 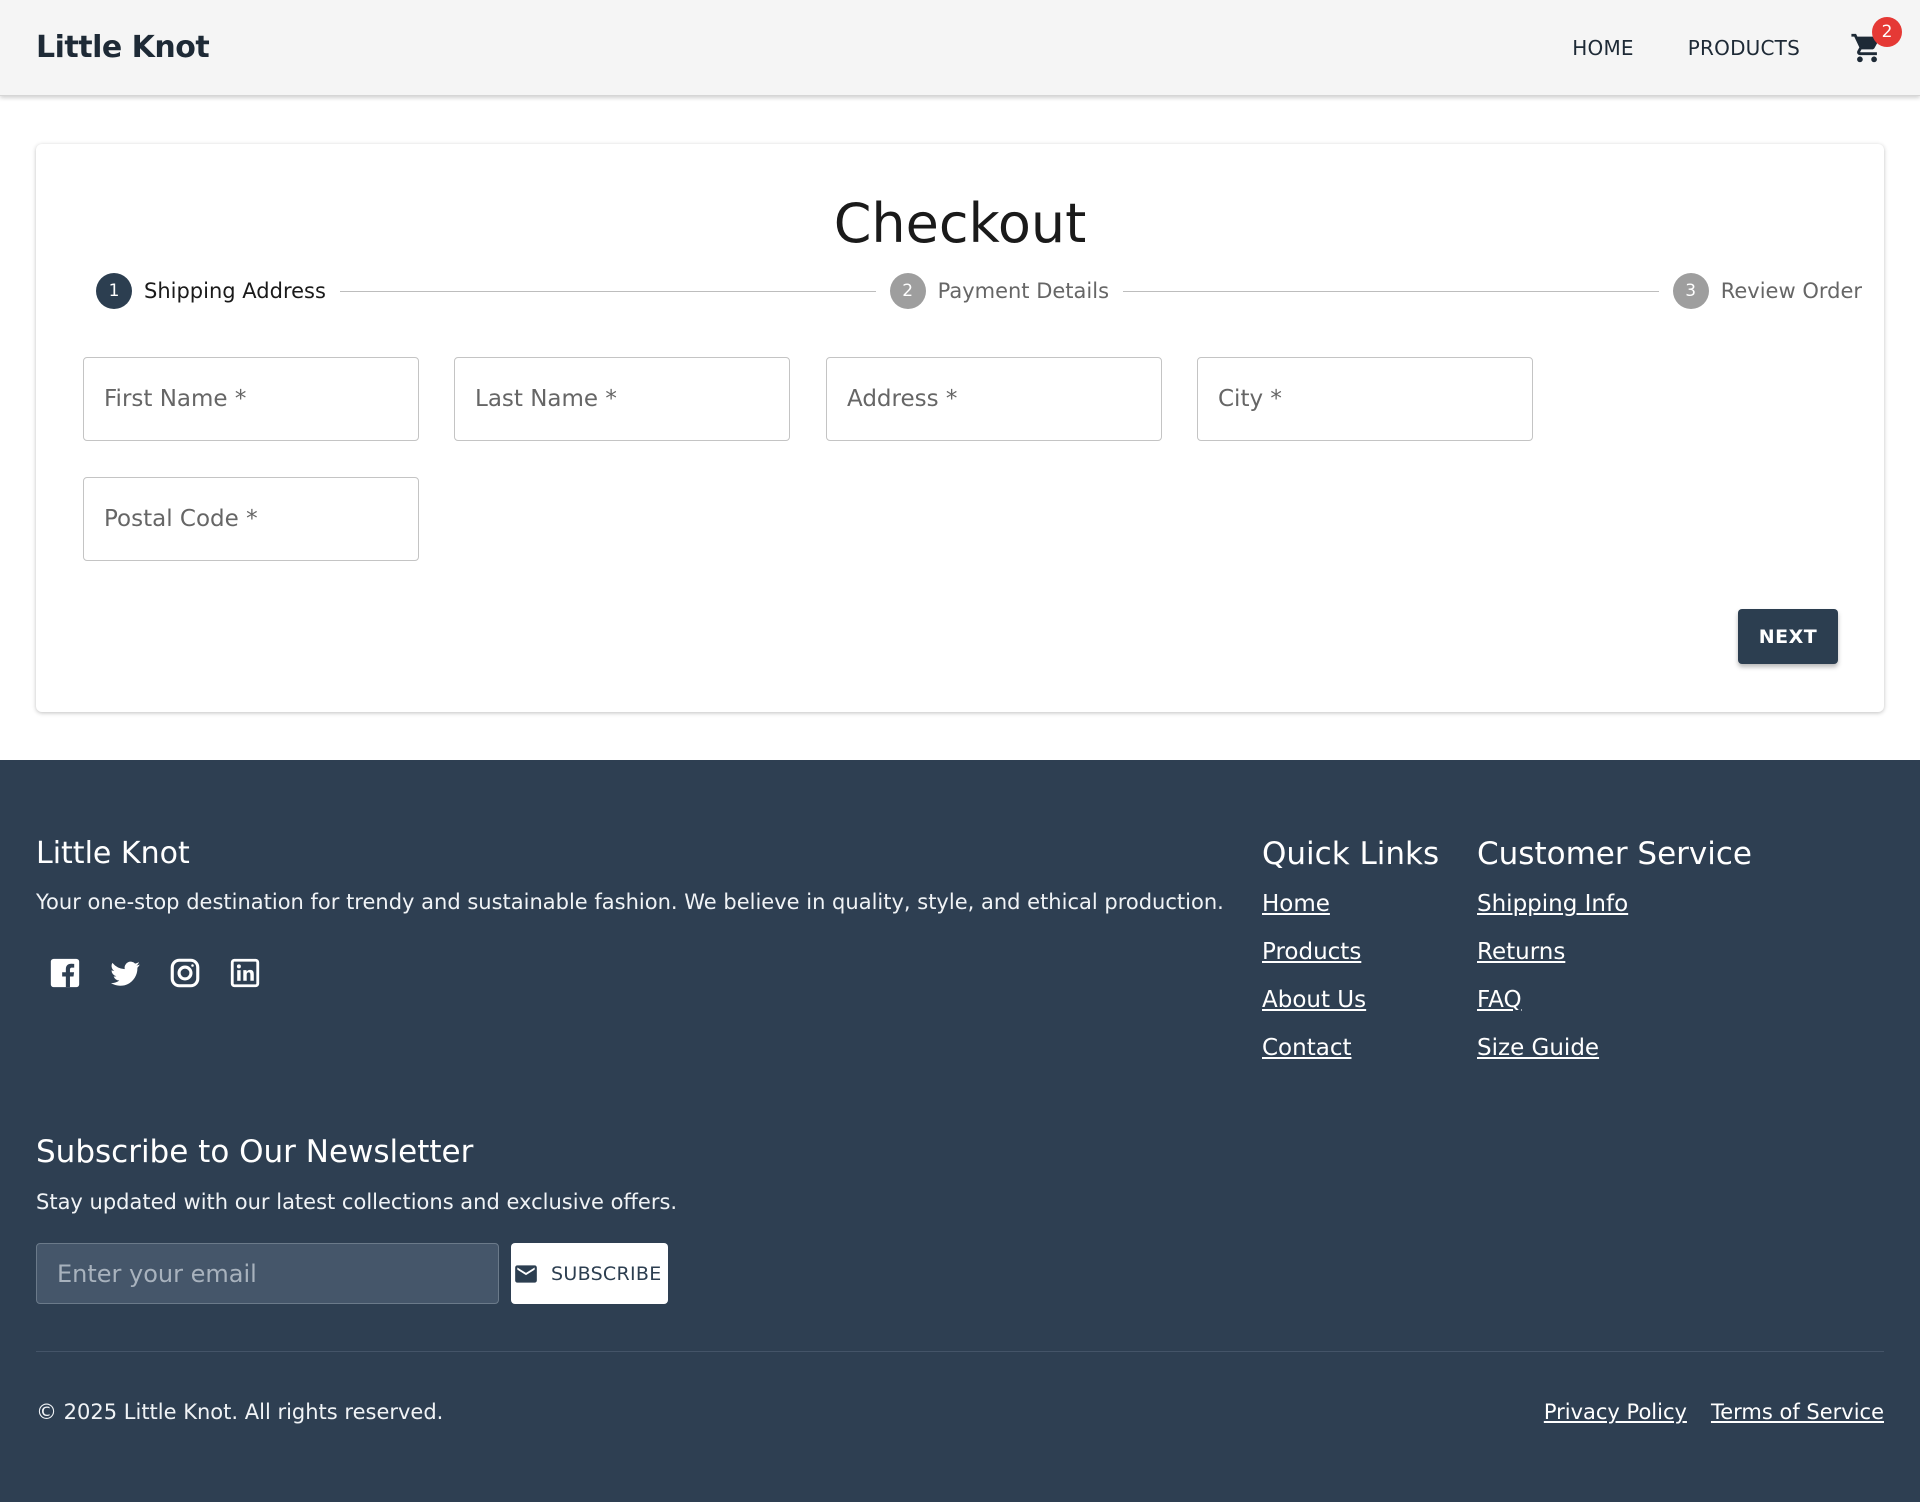 What do you see at coordinates (1614, 952) in the screenshot?
I see `footer-link-returns: Returns` at bounding box center [1614, 952].